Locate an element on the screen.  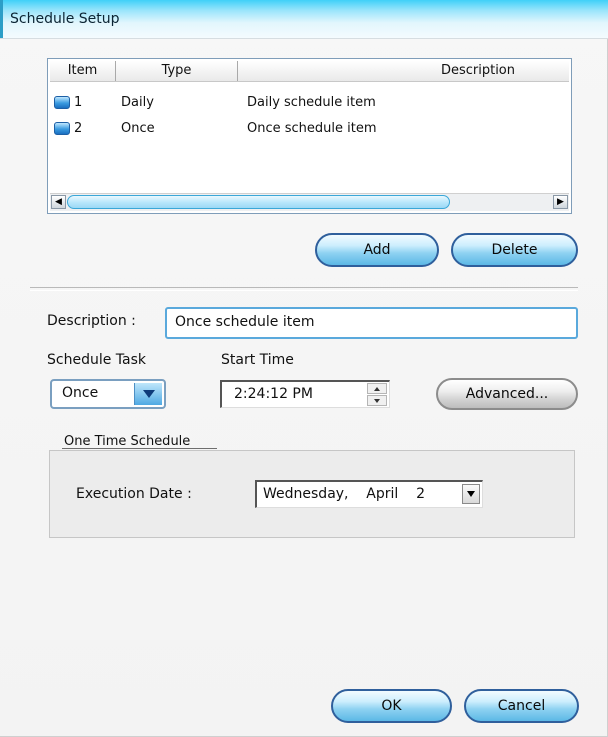
column-header-type: Type is located at coordinates (177, 71).